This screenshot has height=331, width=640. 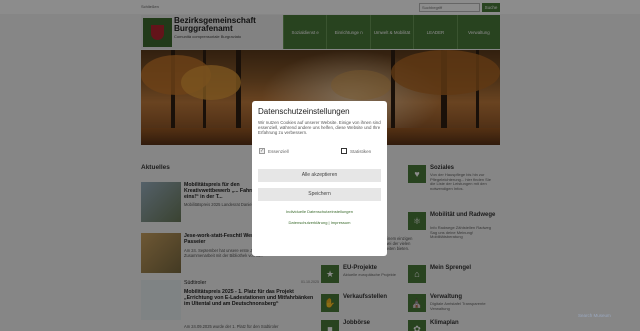 I want to click on essential-checkbox: ✓, so click(x=262, y=151).